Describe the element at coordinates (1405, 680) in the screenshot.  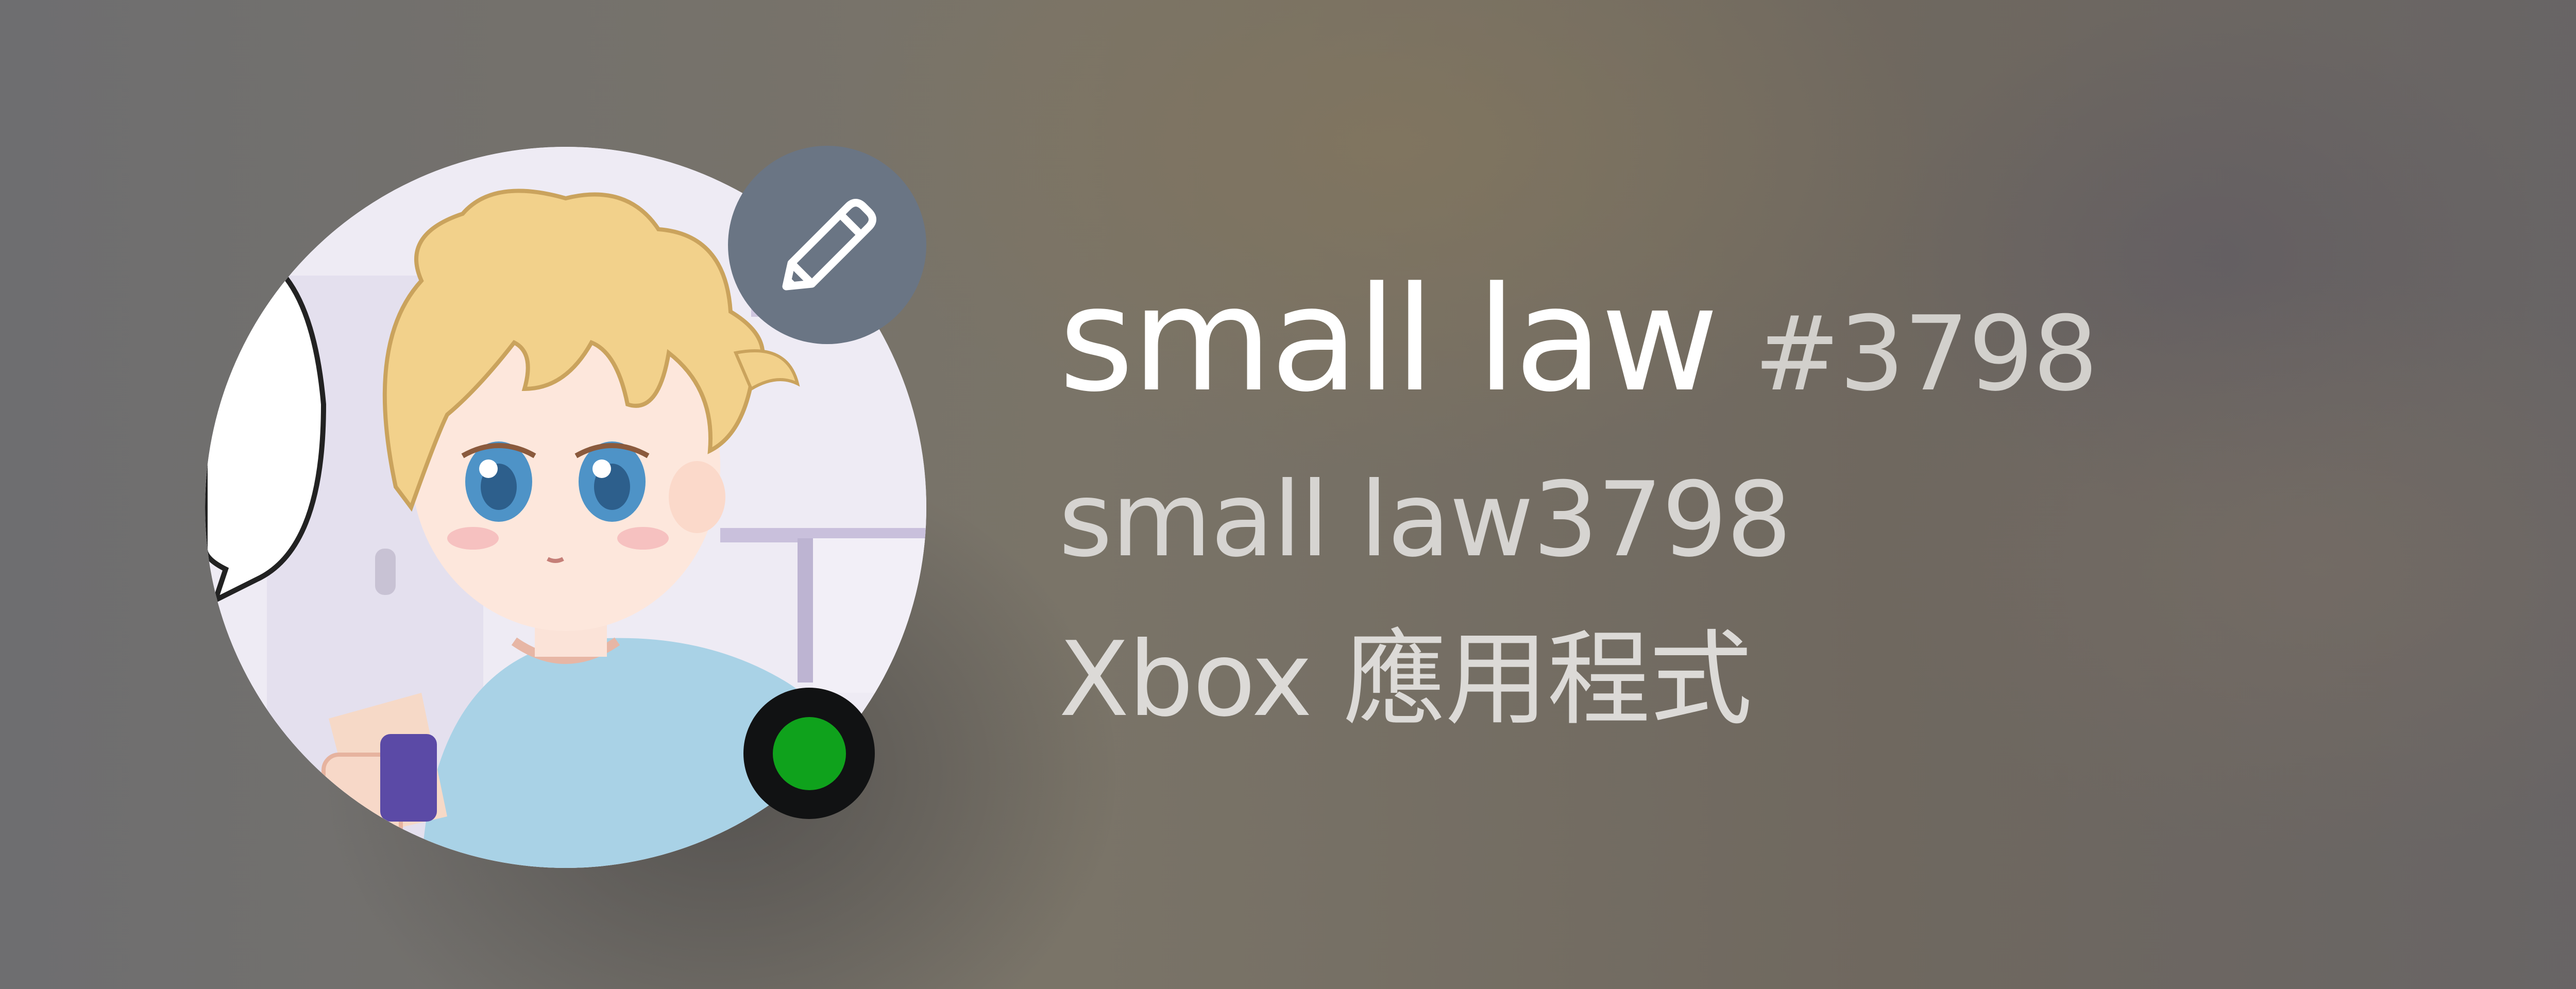
I see `activity-text: Xbox 應用程式` at that location.